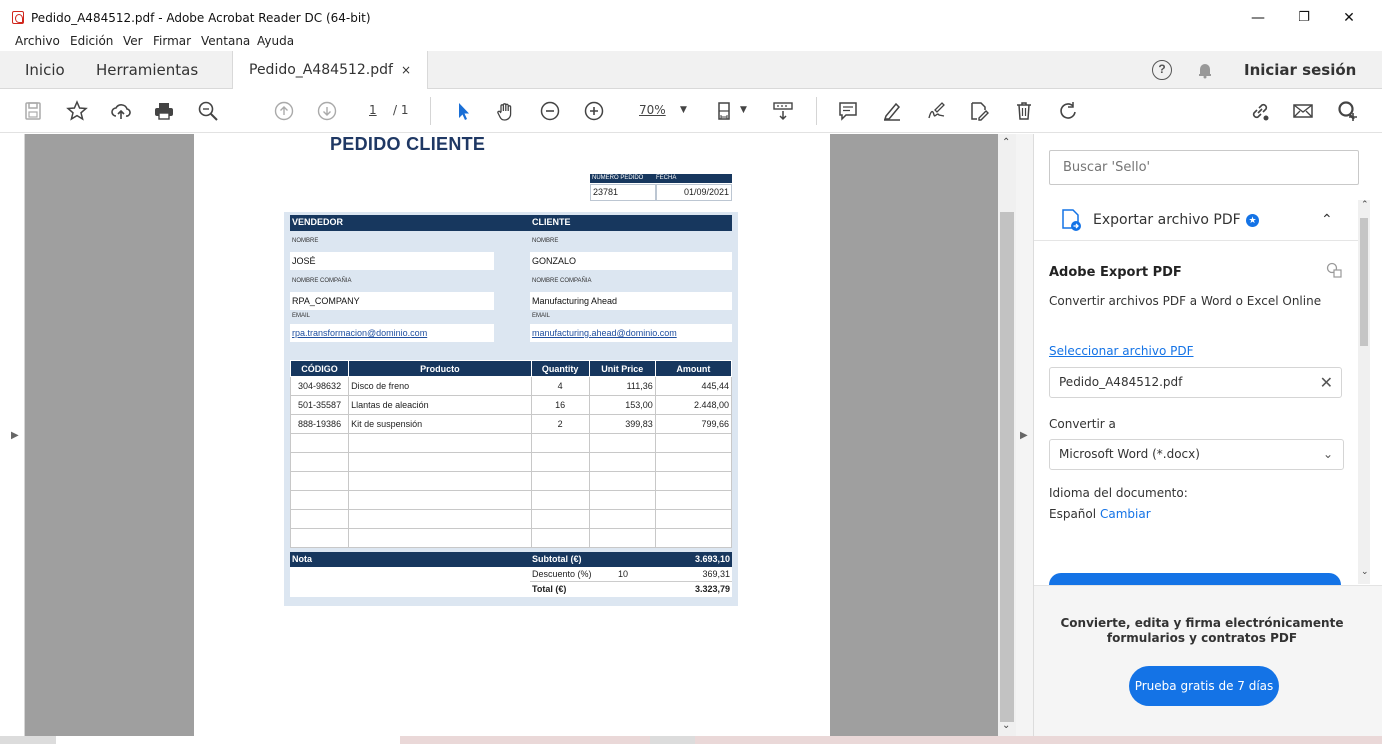 This screenshot has height=744, width=1382. I want to click on fit-page-icon, so click(727, 111).